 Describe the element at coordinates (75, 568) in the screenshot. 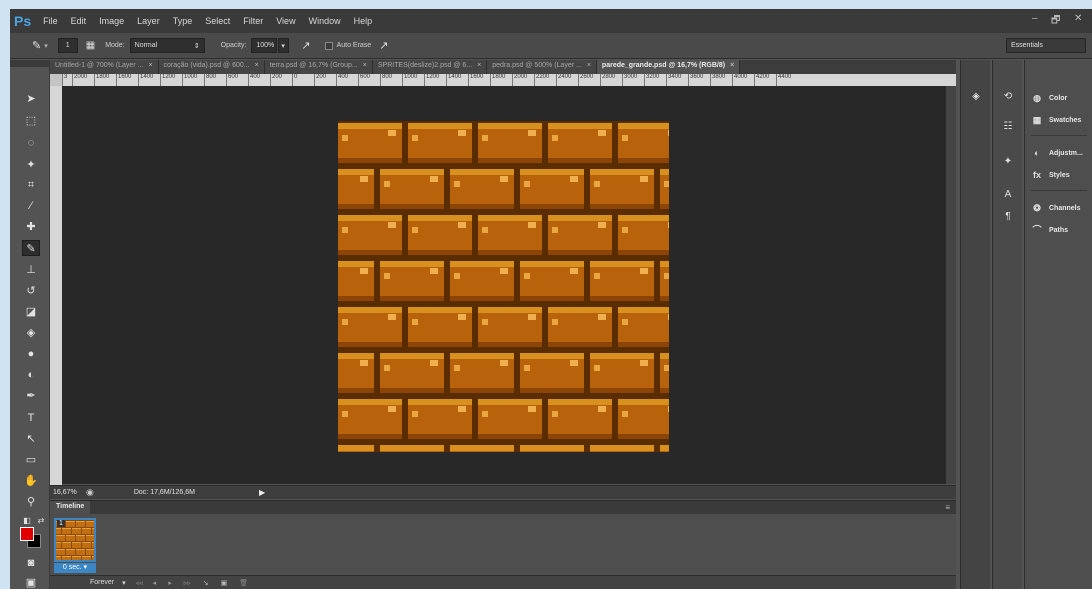

I see `frame-delay-select: 0 sec. ▾` at that location.